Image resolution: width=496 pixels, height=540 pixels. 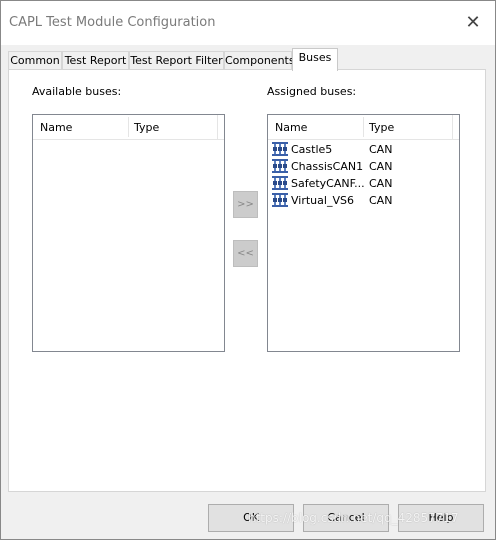 What do you see at coordinates (35, 60) in the screenshot?
I see `tab-common: Common` at bounding box center [35, 60].